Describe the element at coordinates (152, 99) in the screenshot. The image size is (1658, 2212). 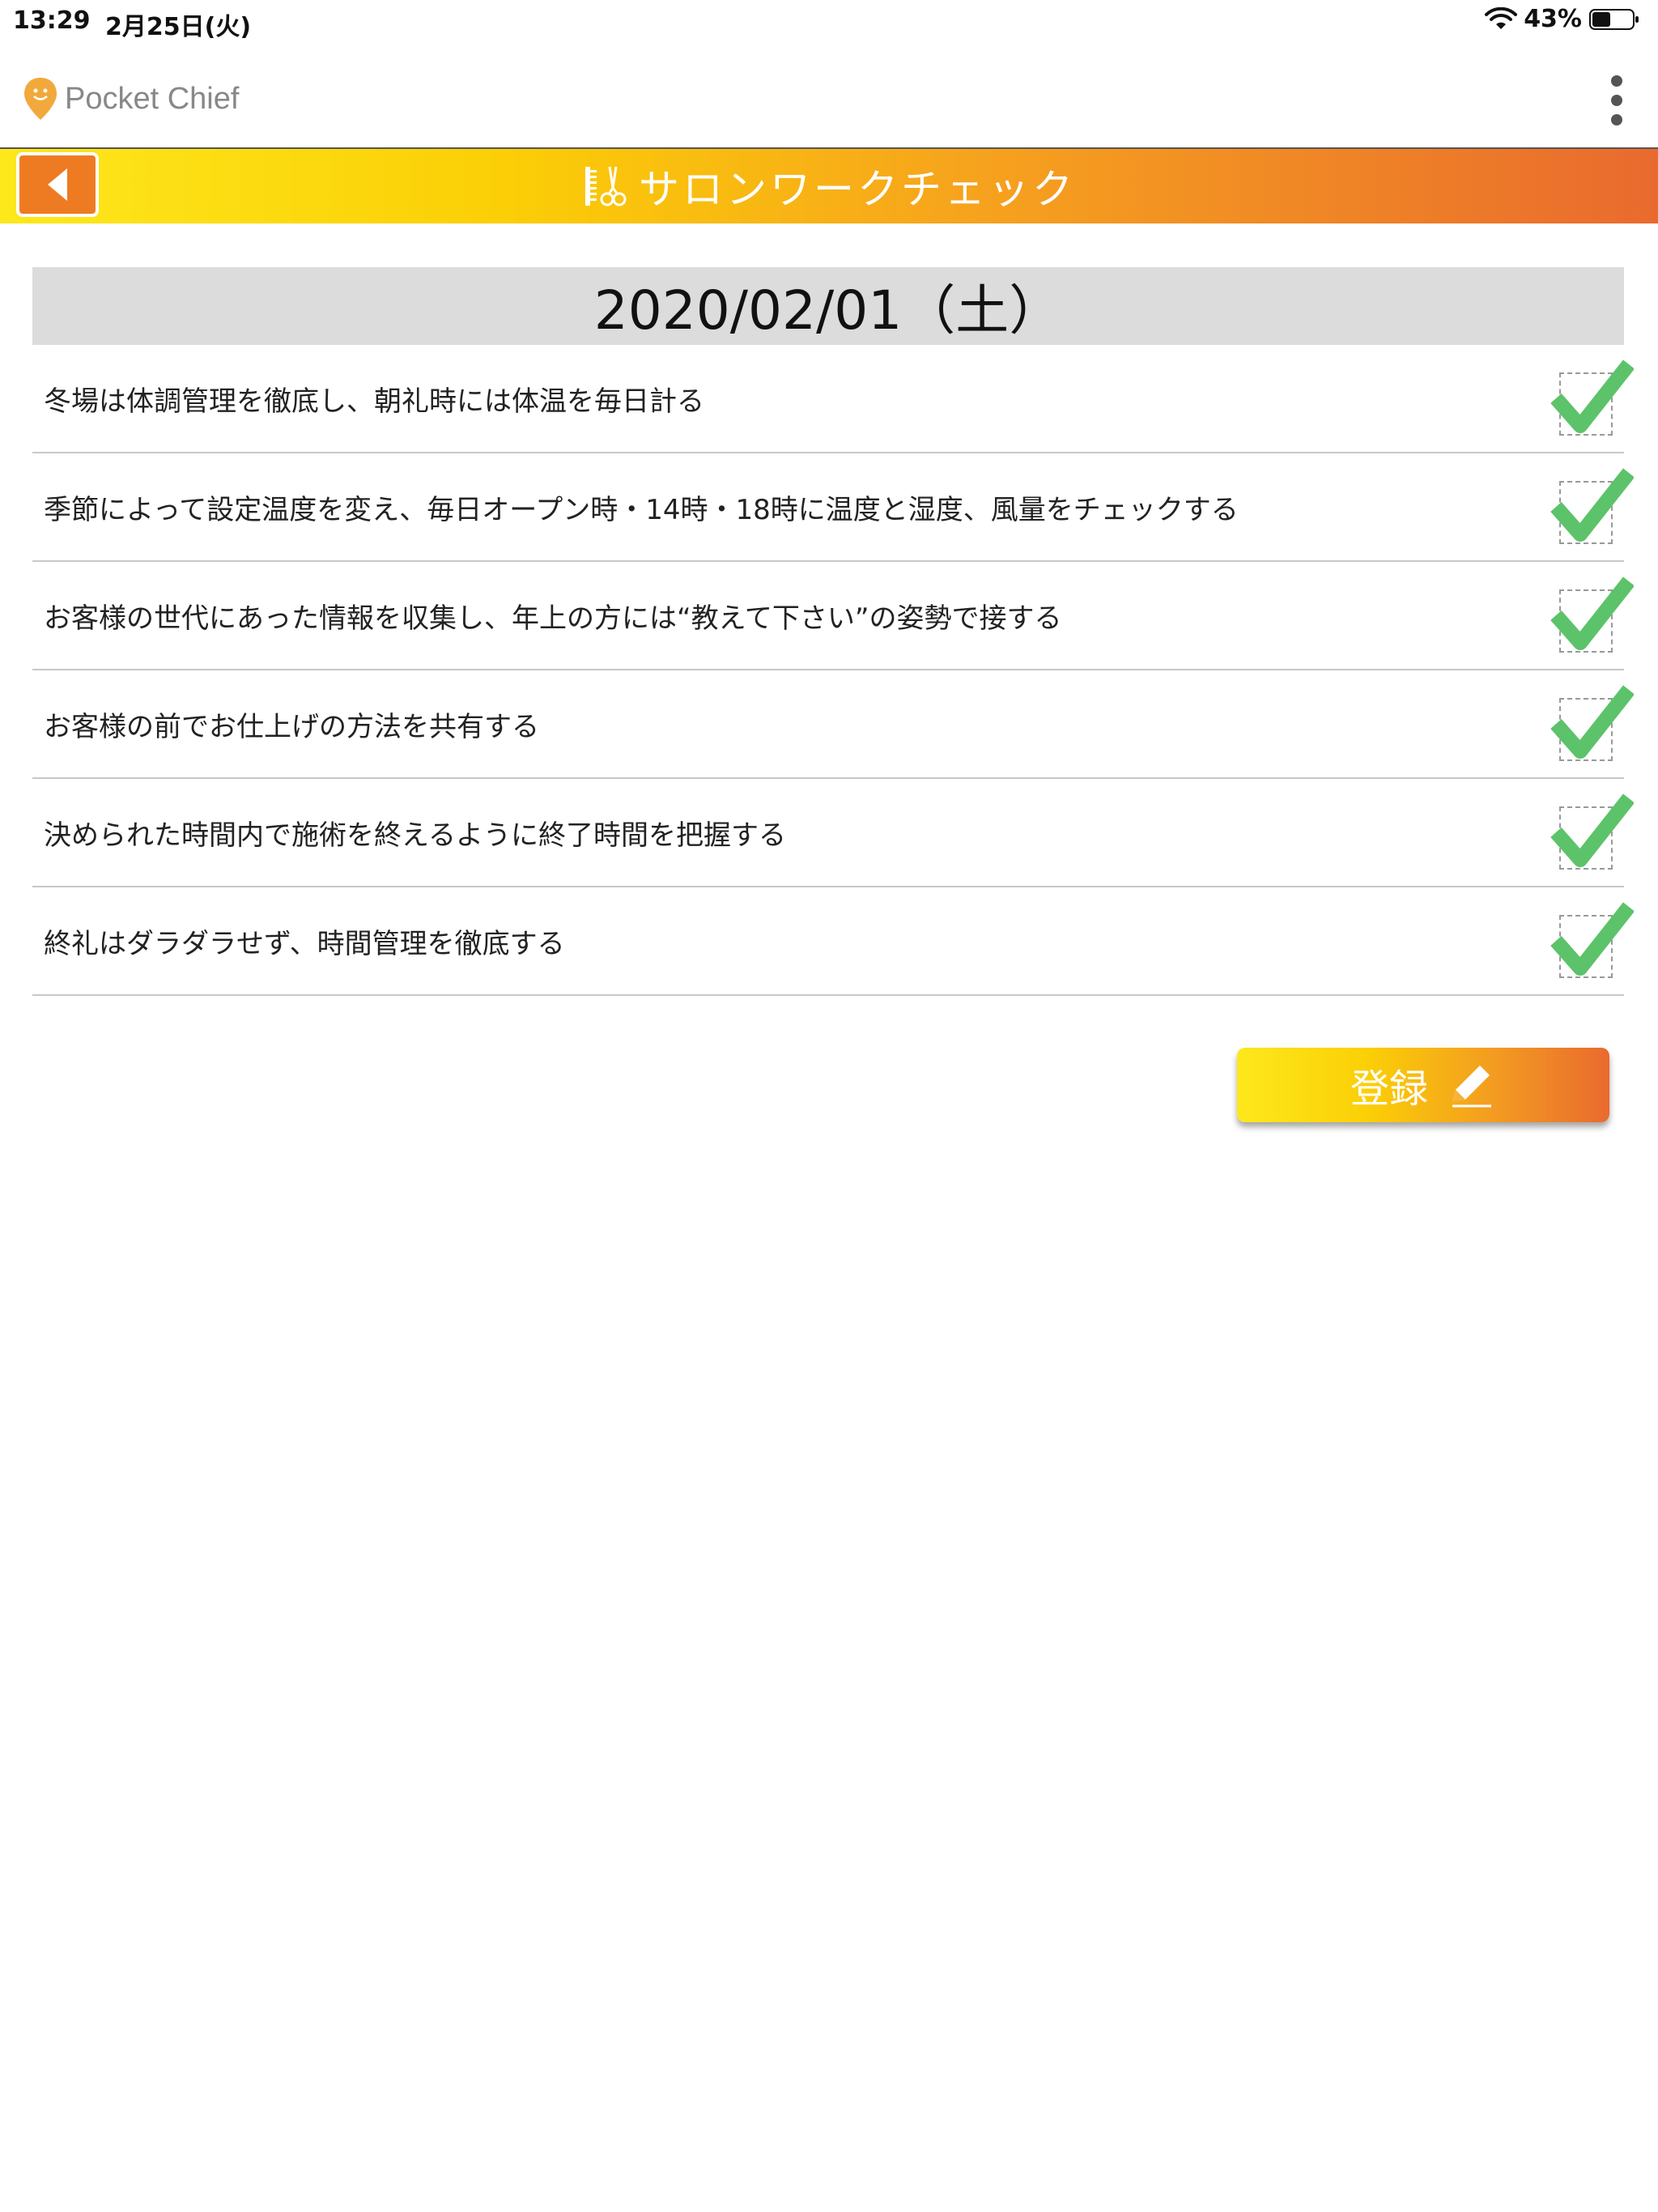
I see `logo-text: Pocket Chief` at that location.